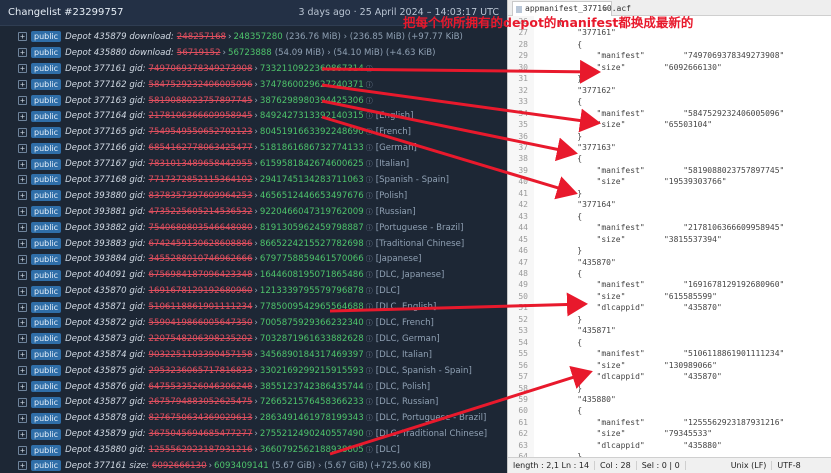 The height and width of the screenshot is (473, 831). Describe the element at coordinates (105, 148) in the screenshot. I see `row-description: Depot 377166 gid:` at that location.